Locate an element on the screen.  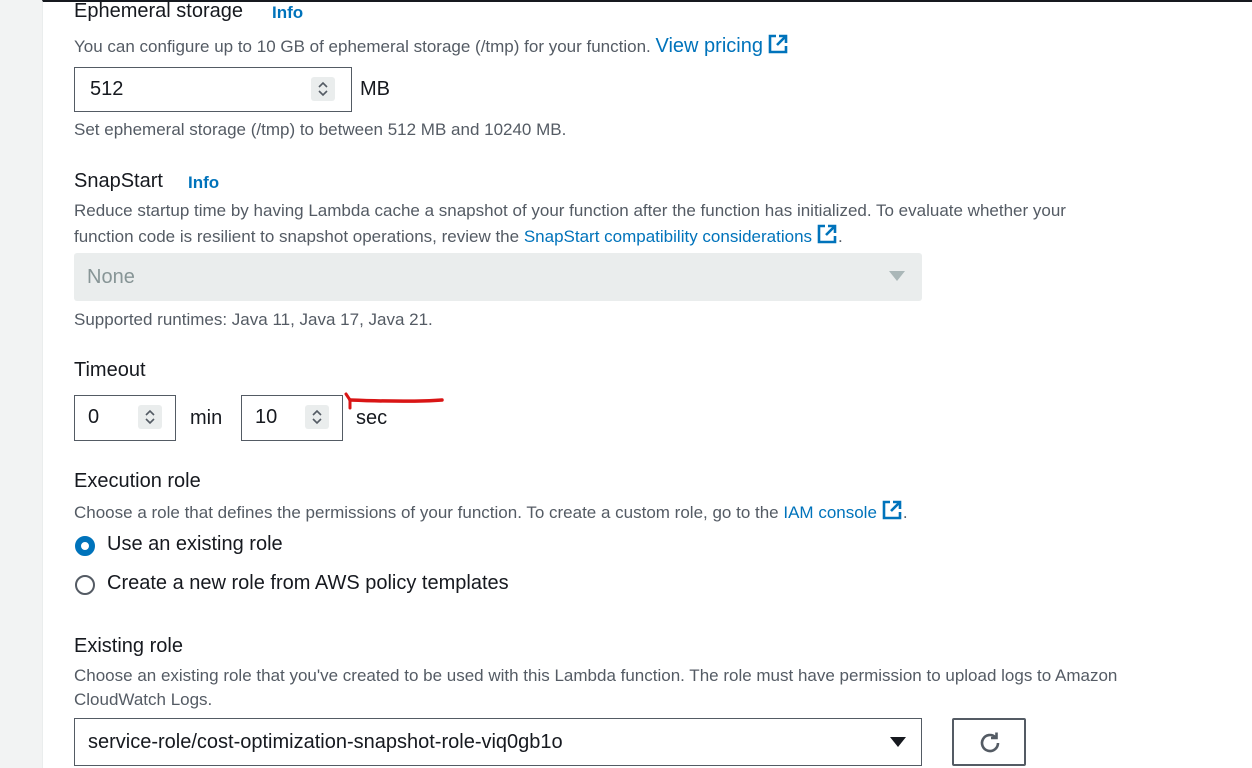
radio-new-role is located at coordinates (85, 585).